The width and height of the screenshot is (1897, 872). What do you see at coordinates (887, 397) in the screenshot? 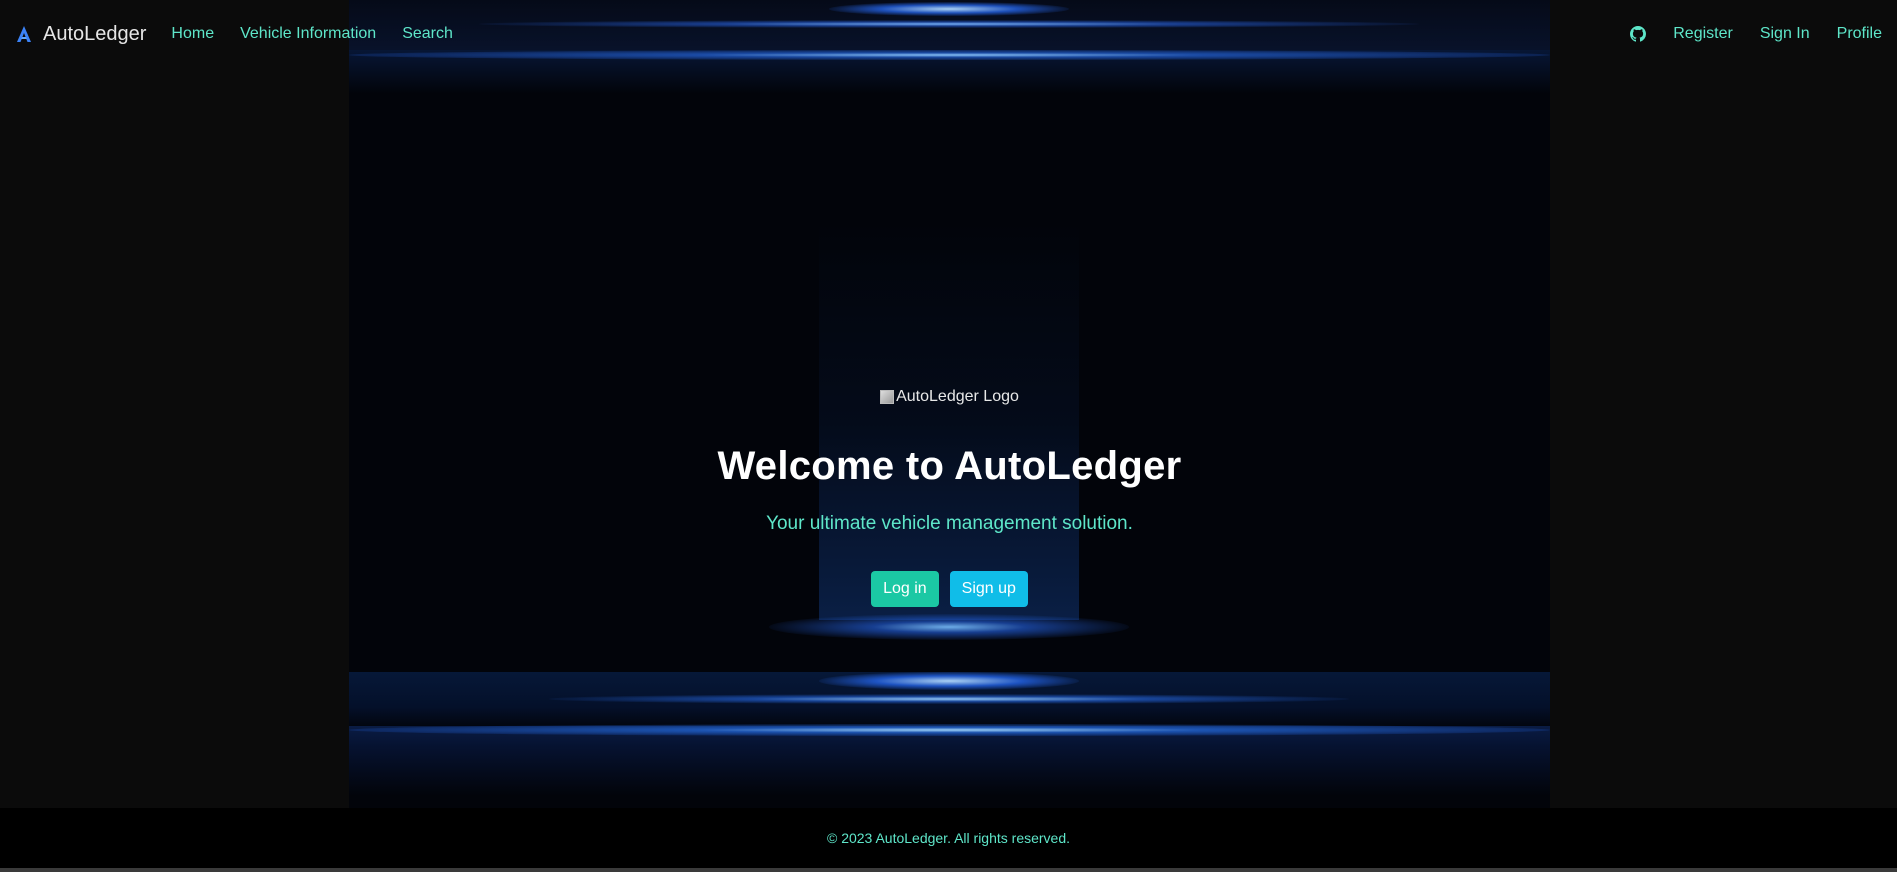
I see `broken-image-icon` at bounding box center [887, 397].